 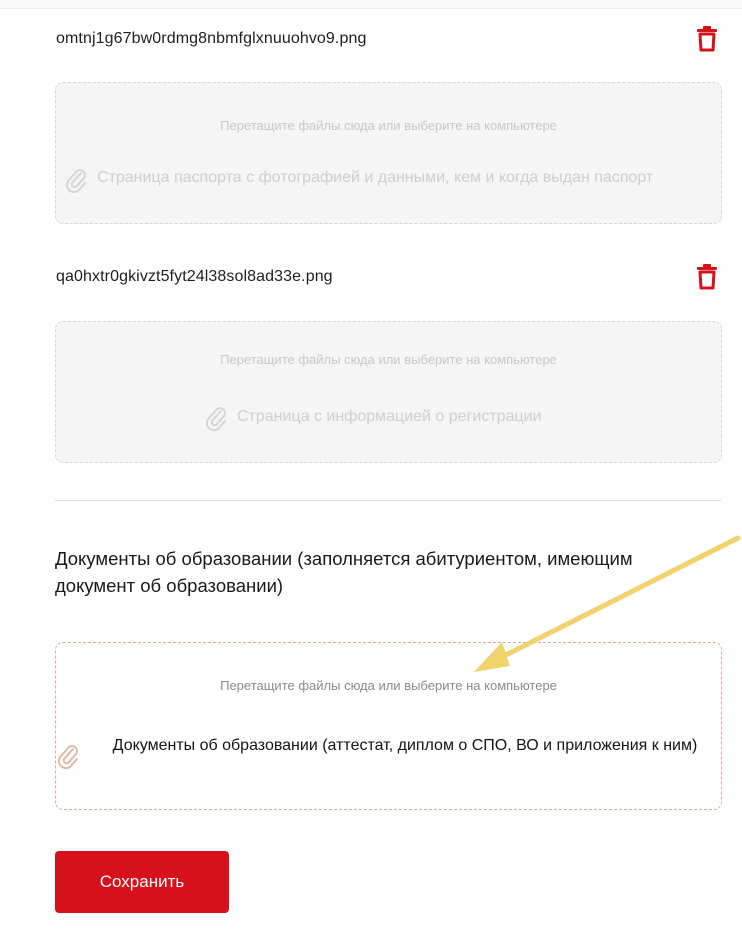 What do you see at coordinates (211, 38) in the screenshot?
I see `file-name: omtnj1g67bw0rdmg8nbmfglxnuuohvo9.png` at bounding box center [211, 38].